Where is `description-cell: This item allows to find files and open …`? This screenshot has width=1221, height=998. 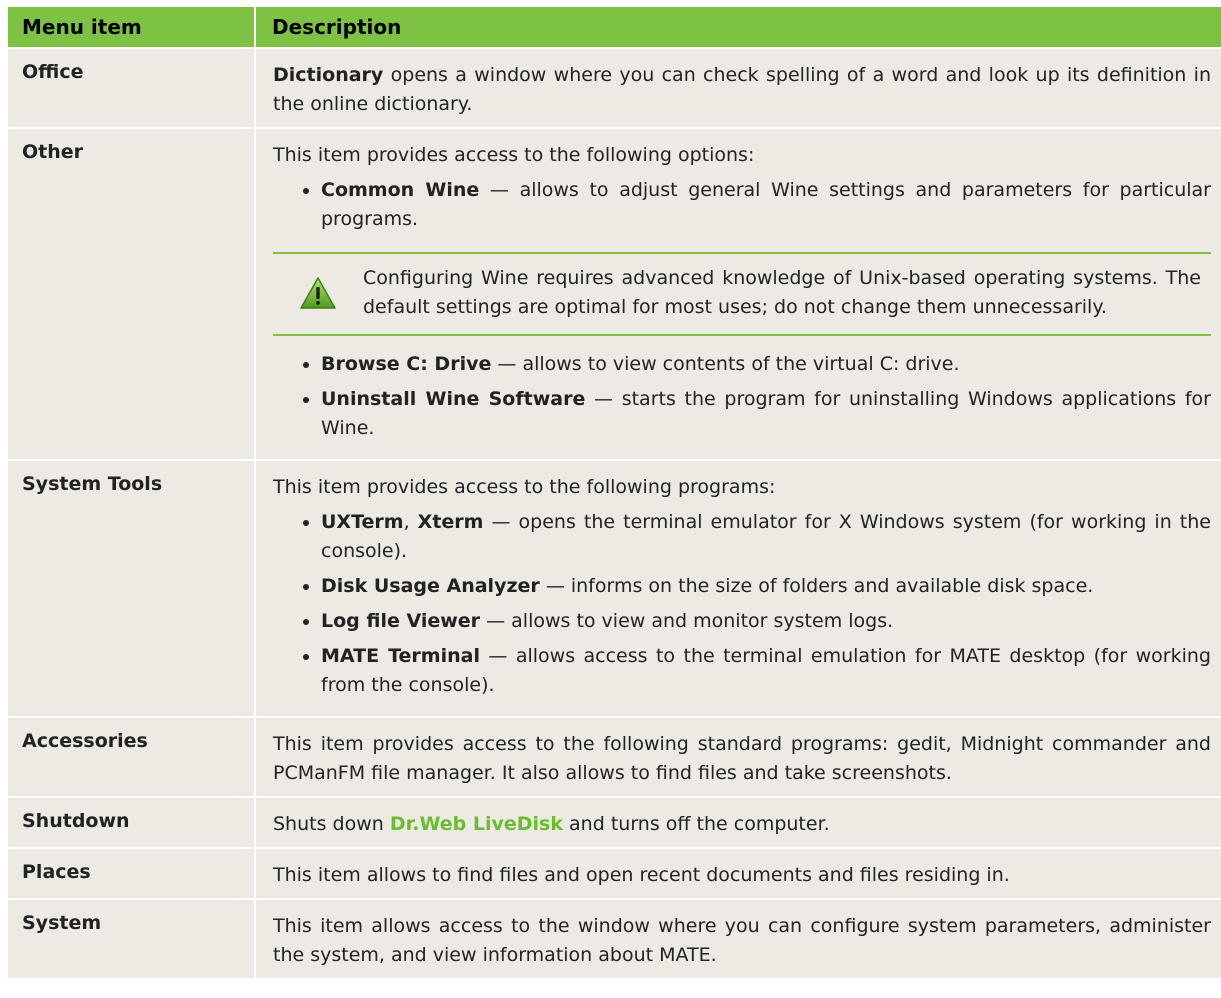 description-cell: This item allows to find files and open … is located at coordinates (738, 873).